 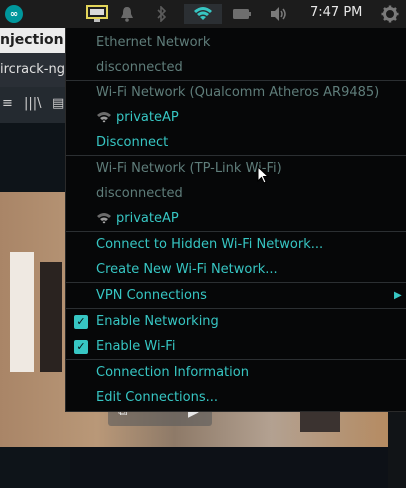 I want to click on connection-information-item: Connection Information, so click(x=172, y=372).